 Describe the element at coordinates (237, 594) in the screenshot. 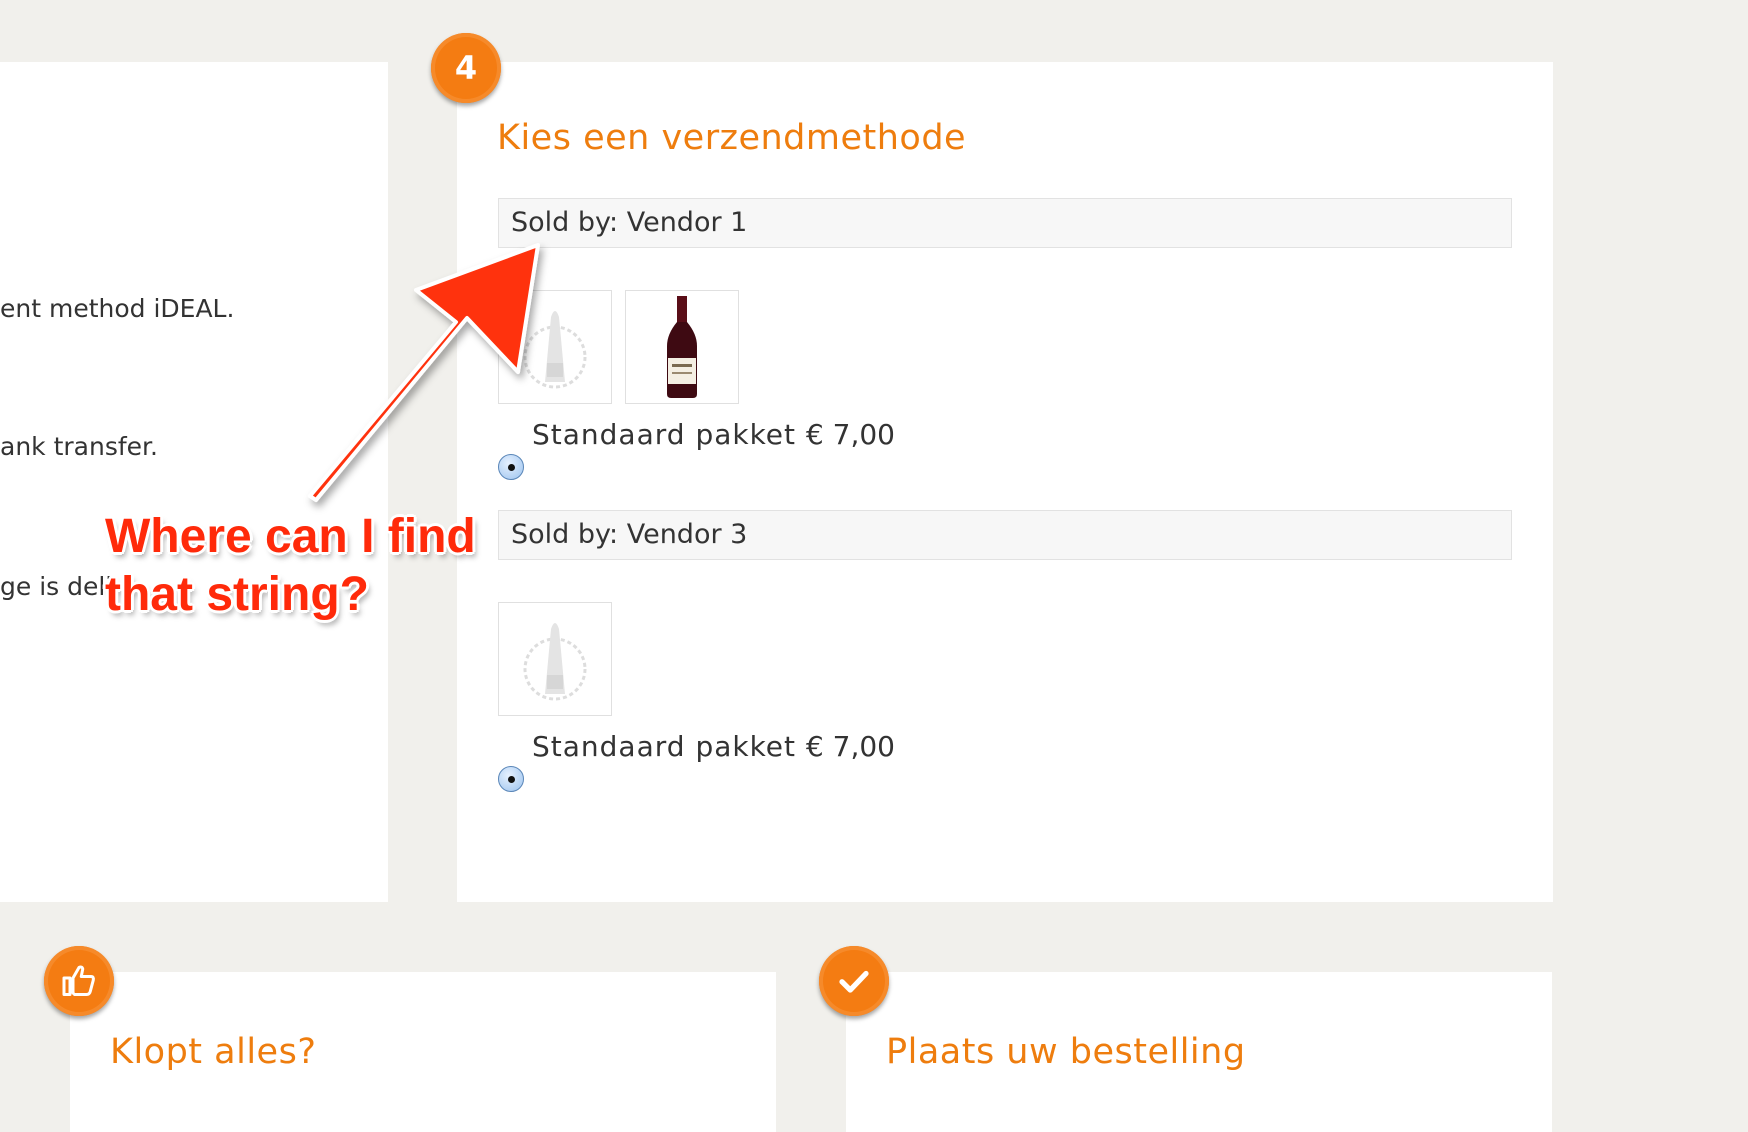

I see `annotation-line-2: that string?` at that location.